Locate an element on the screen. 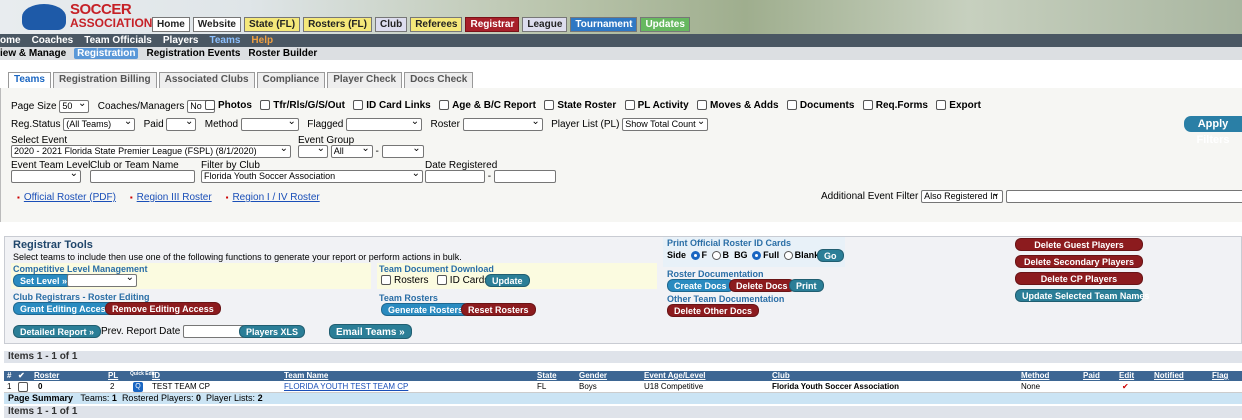 Image resolution: width=1242 pixels, height=420 pixels. event-group-select is located at coordinates (313, 150).